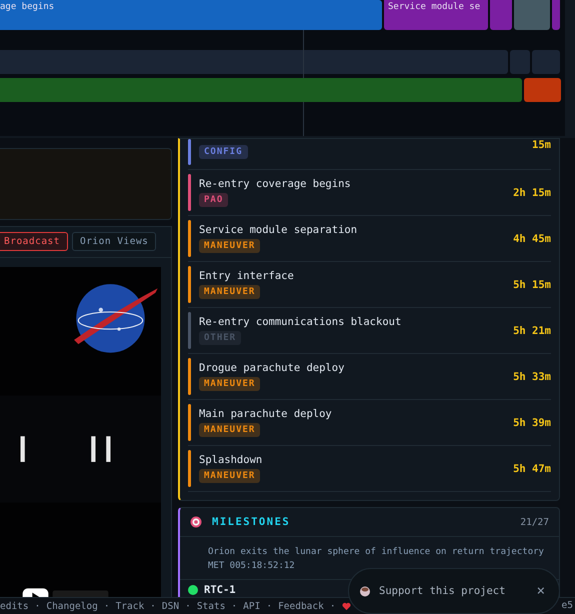 The height and width of the screenshot is (614, 575). I want to click on video-tab: Broadcast, so click(34, 241).